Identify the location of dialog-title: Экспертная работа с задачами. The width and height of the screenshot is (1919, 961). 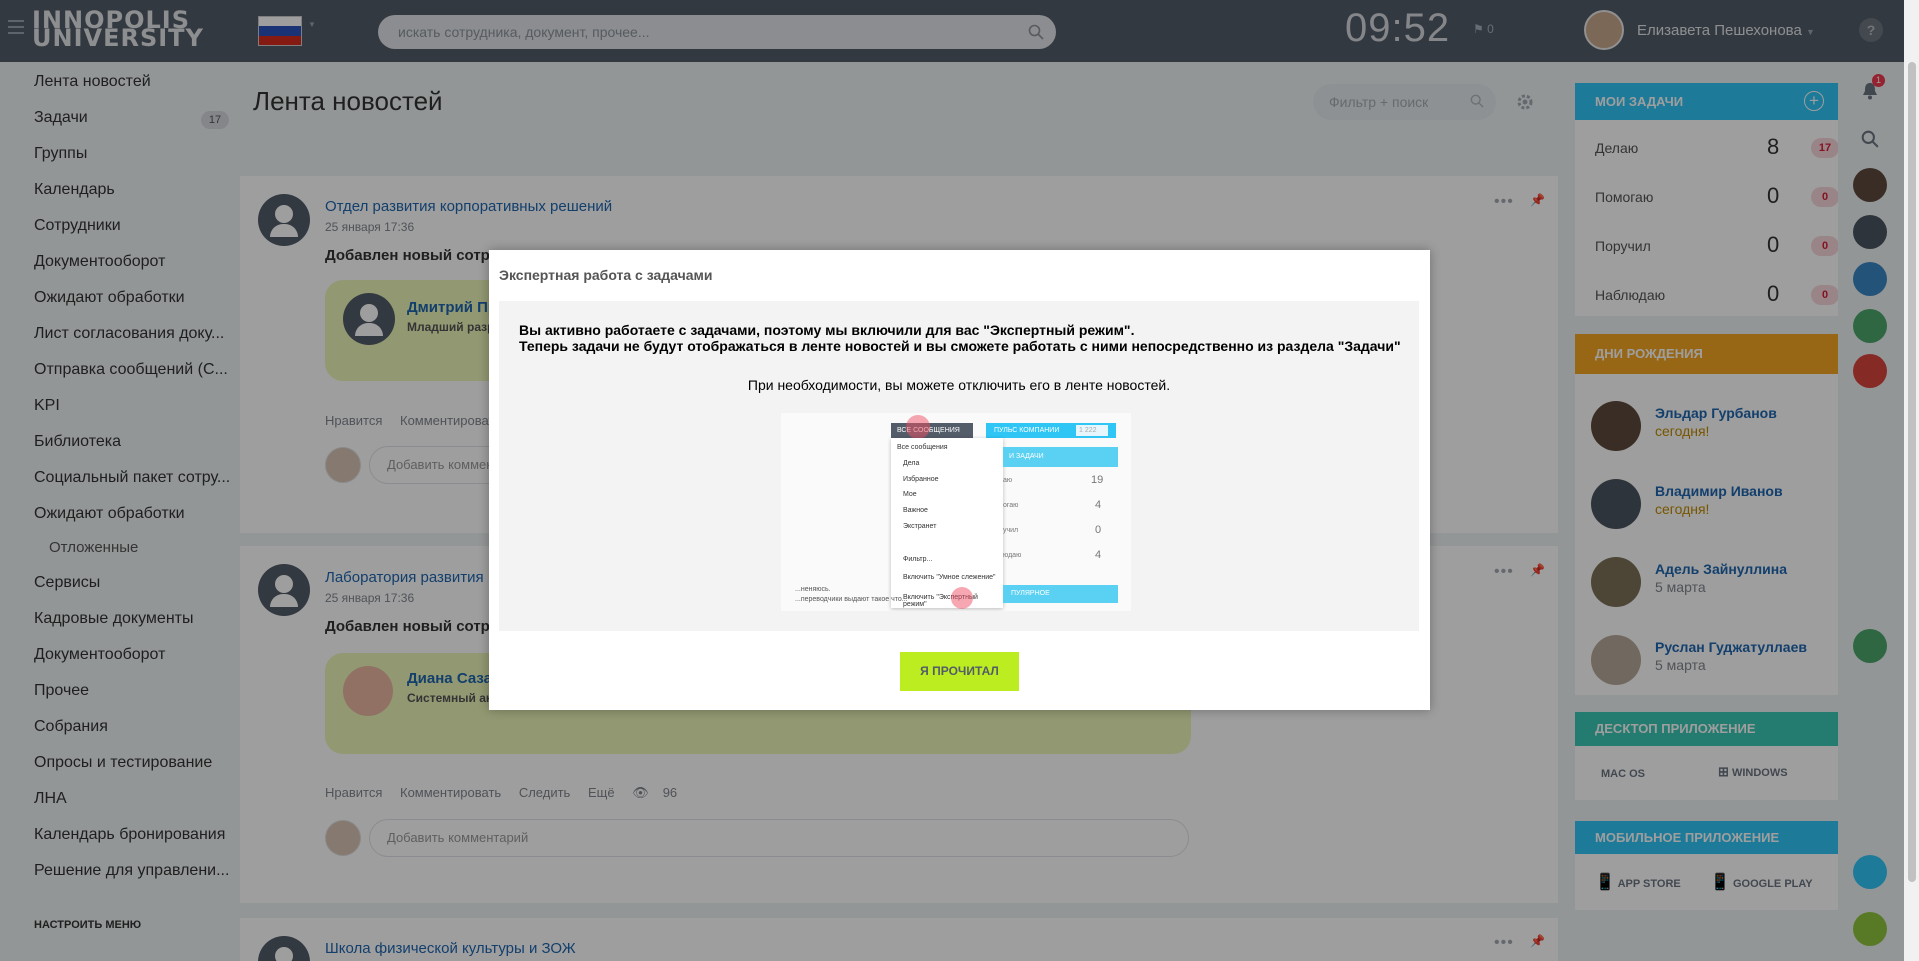
(606, 275).